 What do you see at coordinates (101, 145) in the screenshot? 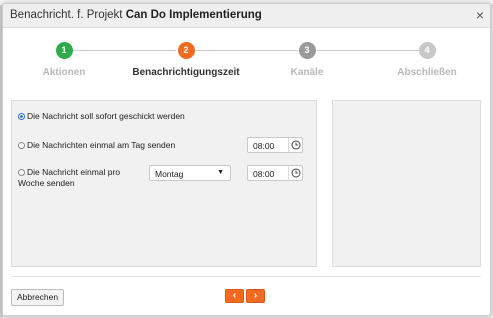
I see `option-daily-label: Die Nachrichten einmal am Tag senden` at bounding box center [101, 145].